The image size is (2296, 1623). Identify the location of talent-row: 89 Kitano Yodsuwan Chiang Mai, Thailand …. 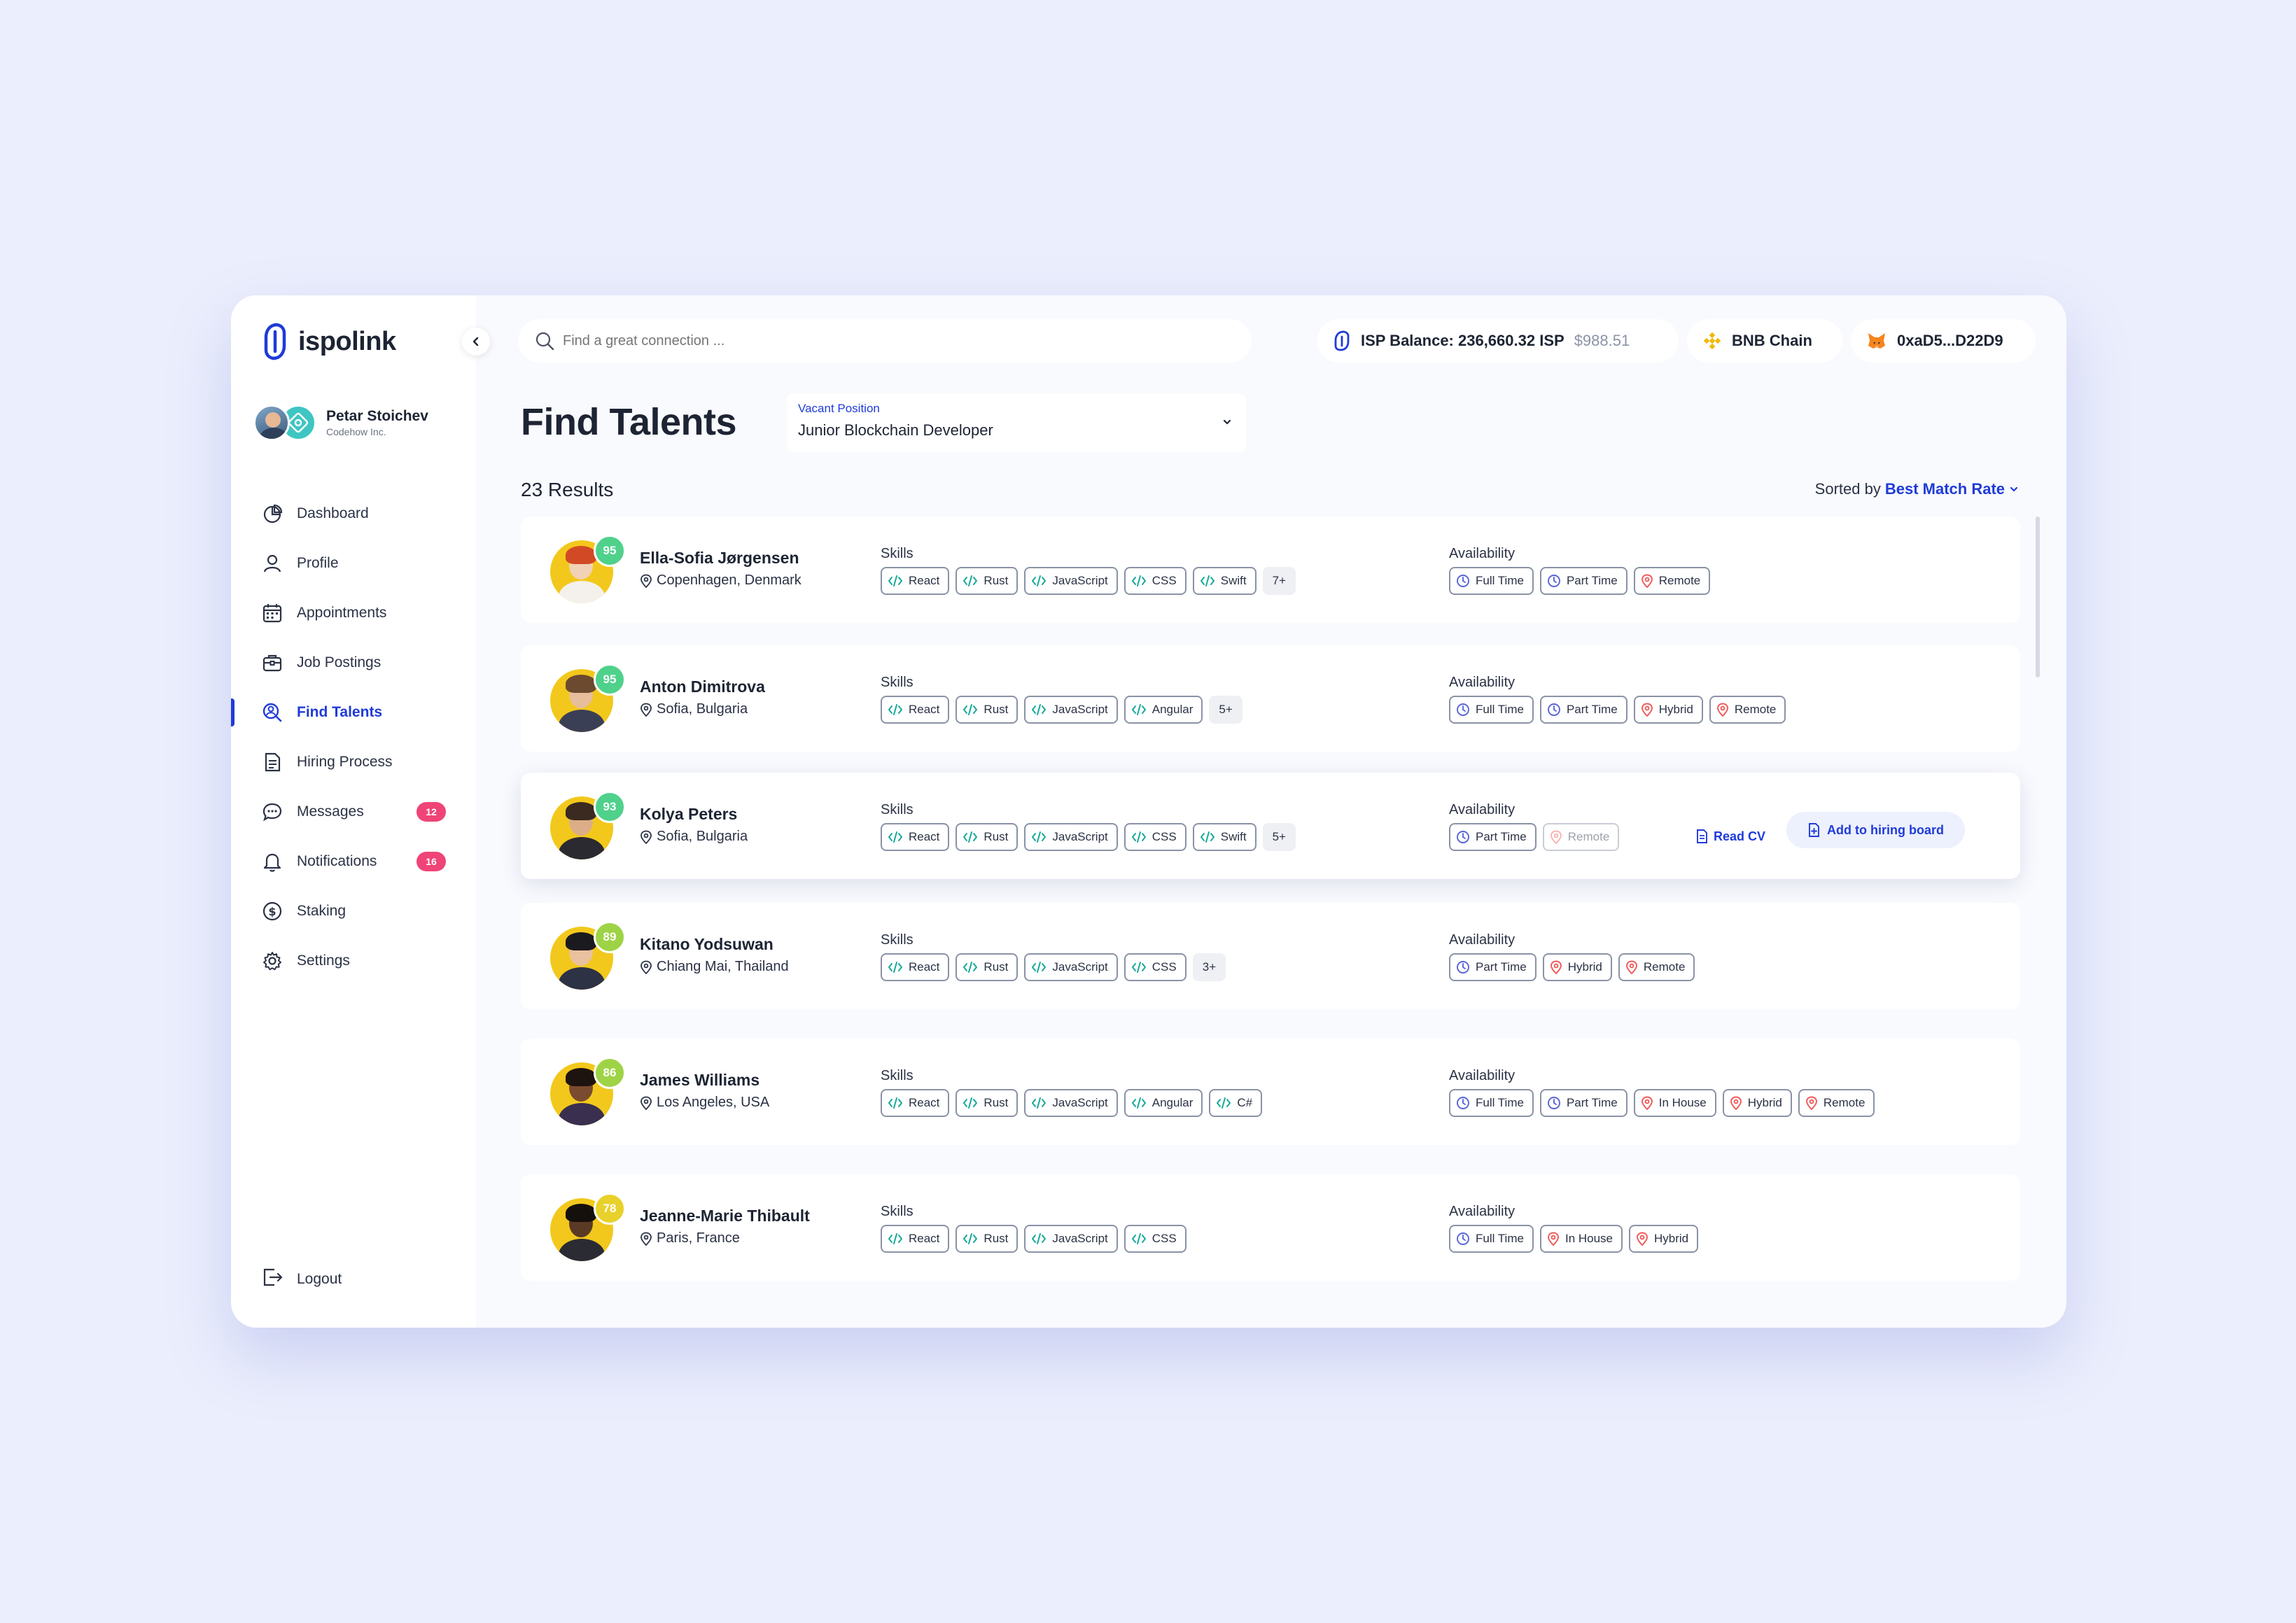
(1270, 956).